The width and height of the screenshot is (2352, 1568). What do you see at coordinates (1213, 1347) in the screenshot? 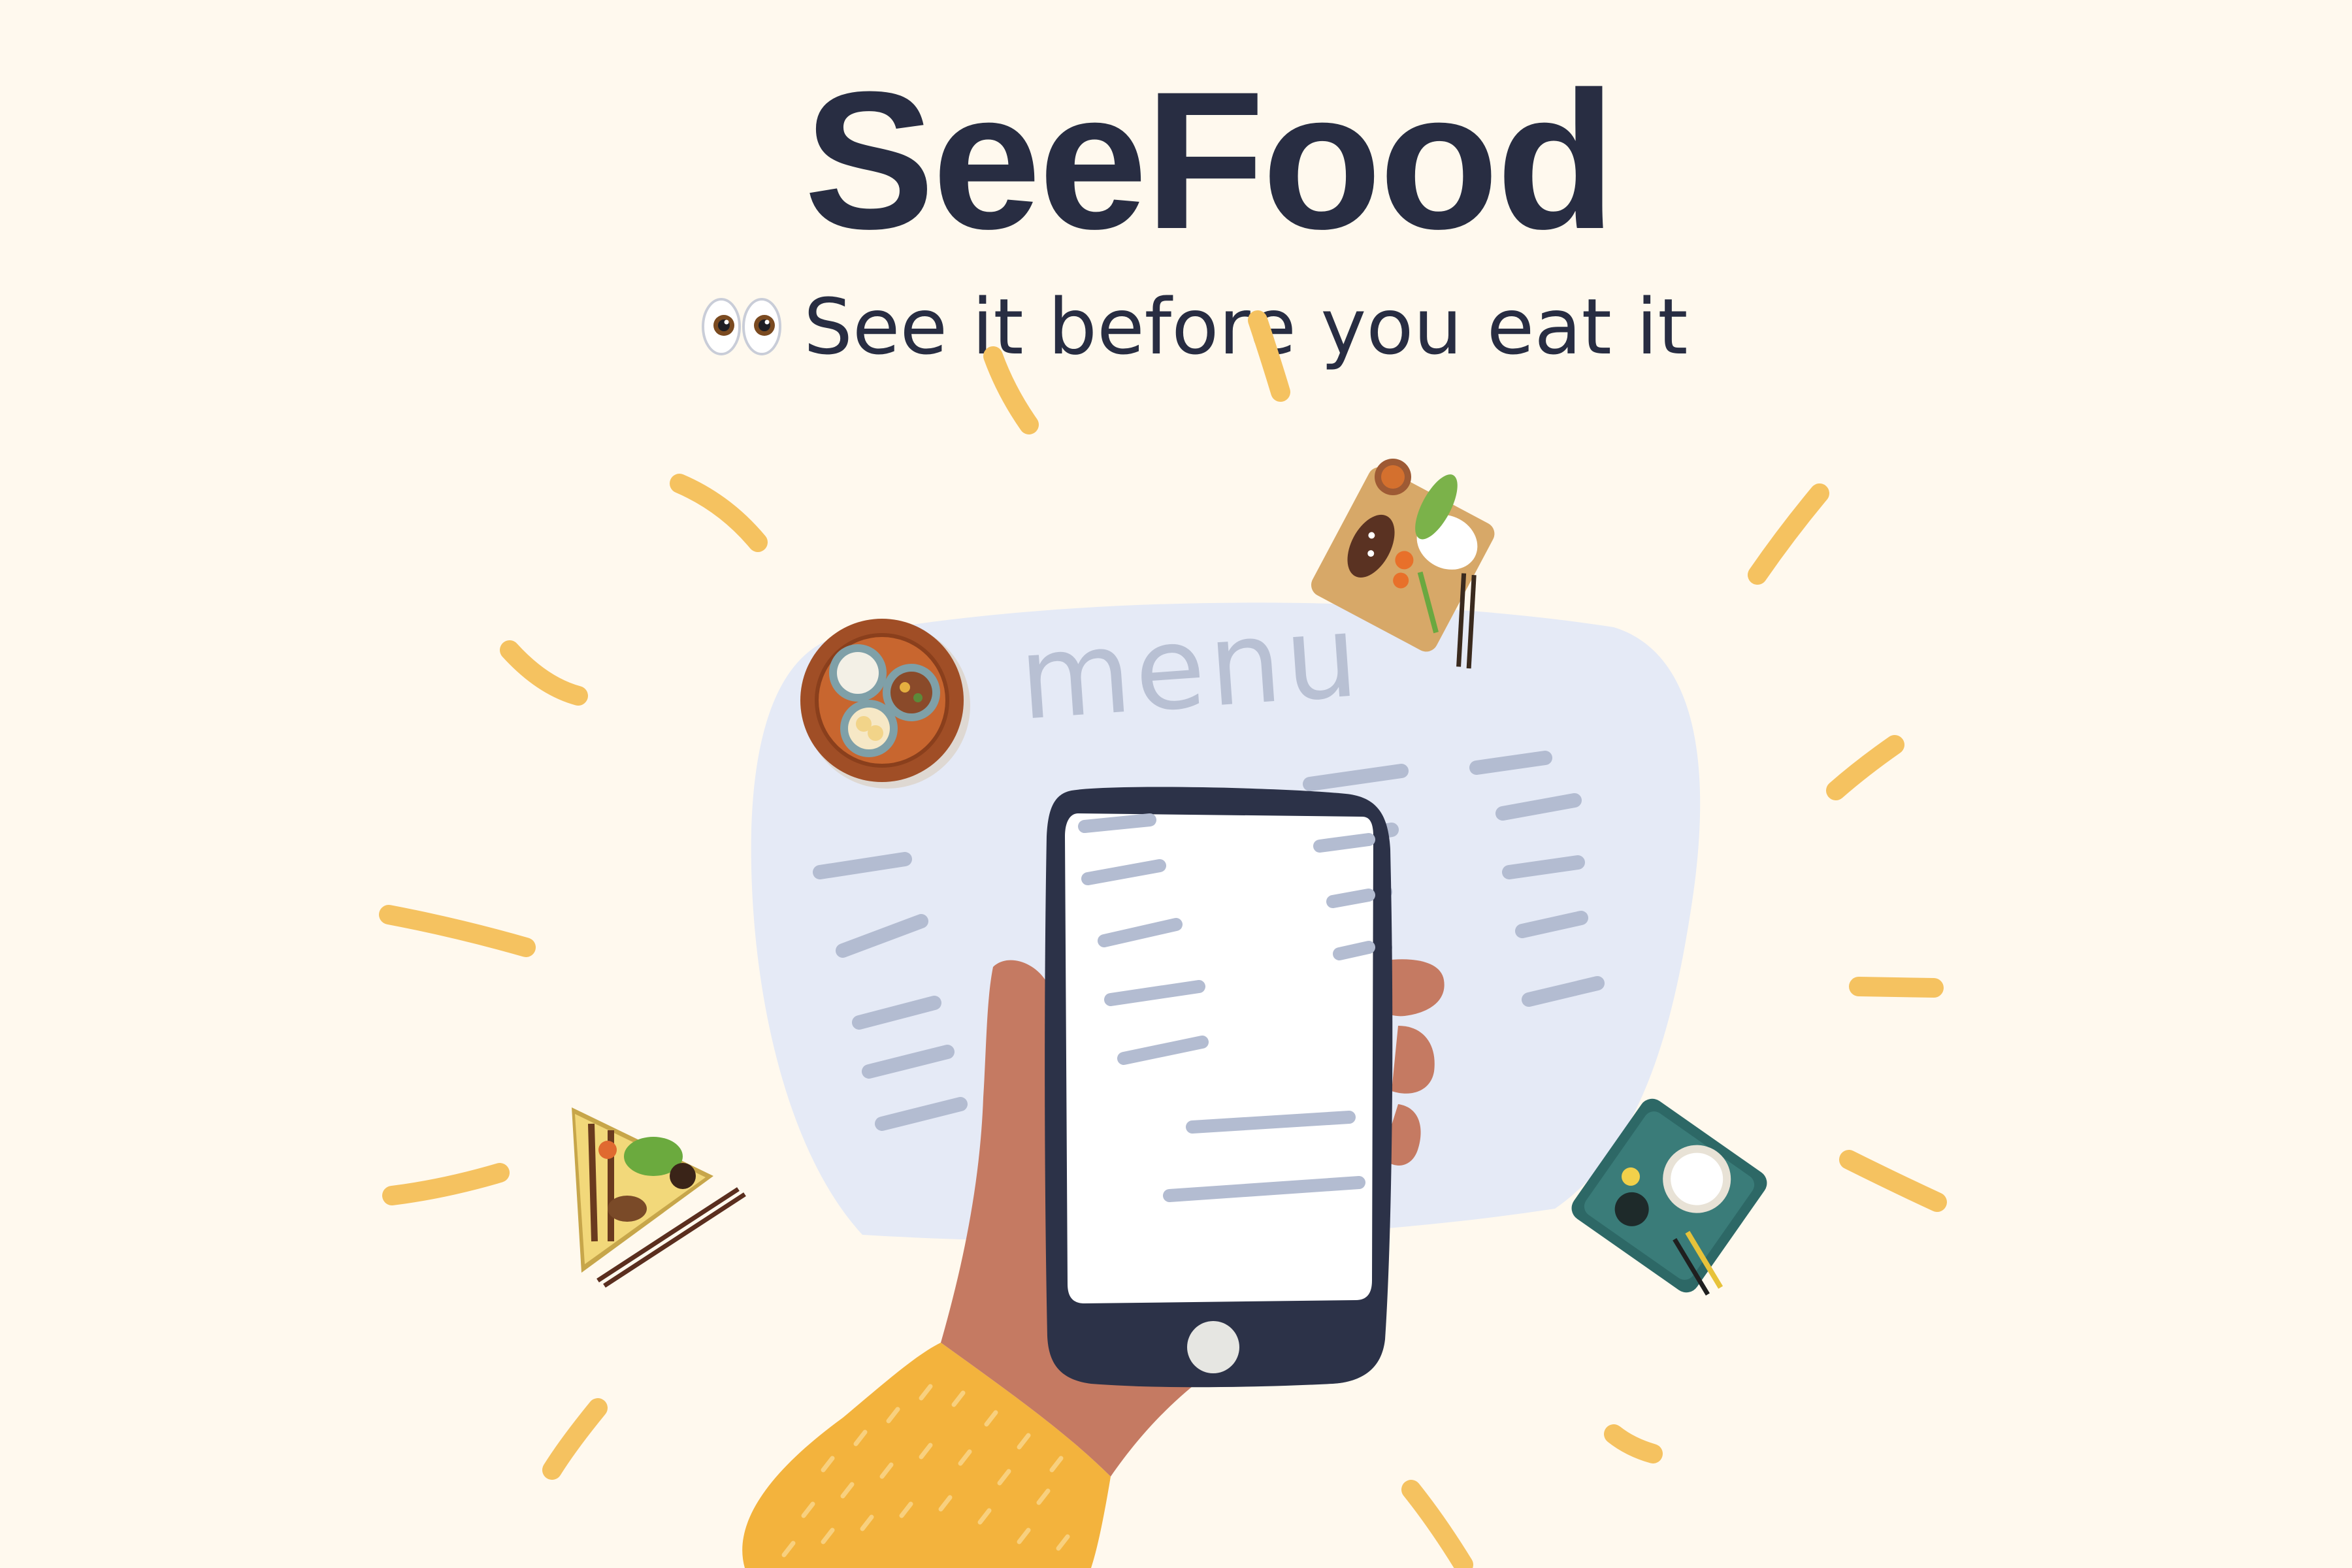
I see `phone-home-button` at bounding box center [1213, 1347].